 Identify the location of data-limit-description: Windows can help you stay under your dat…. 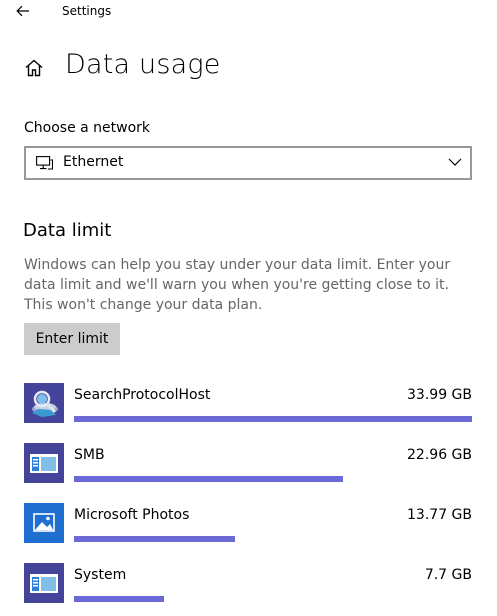
(237, 285).